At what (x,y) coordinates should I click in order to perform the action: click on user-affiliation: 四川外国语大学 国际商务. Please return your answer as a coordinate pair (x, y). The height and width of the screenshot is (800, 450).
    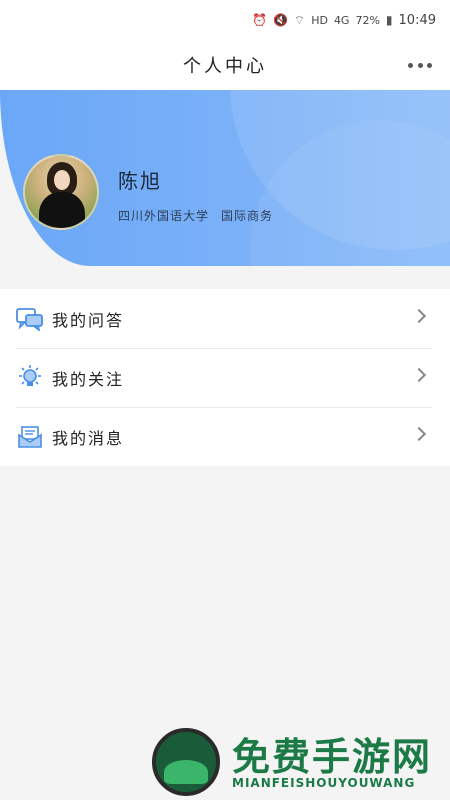
    Looking at the image, I should click on (195, 215).